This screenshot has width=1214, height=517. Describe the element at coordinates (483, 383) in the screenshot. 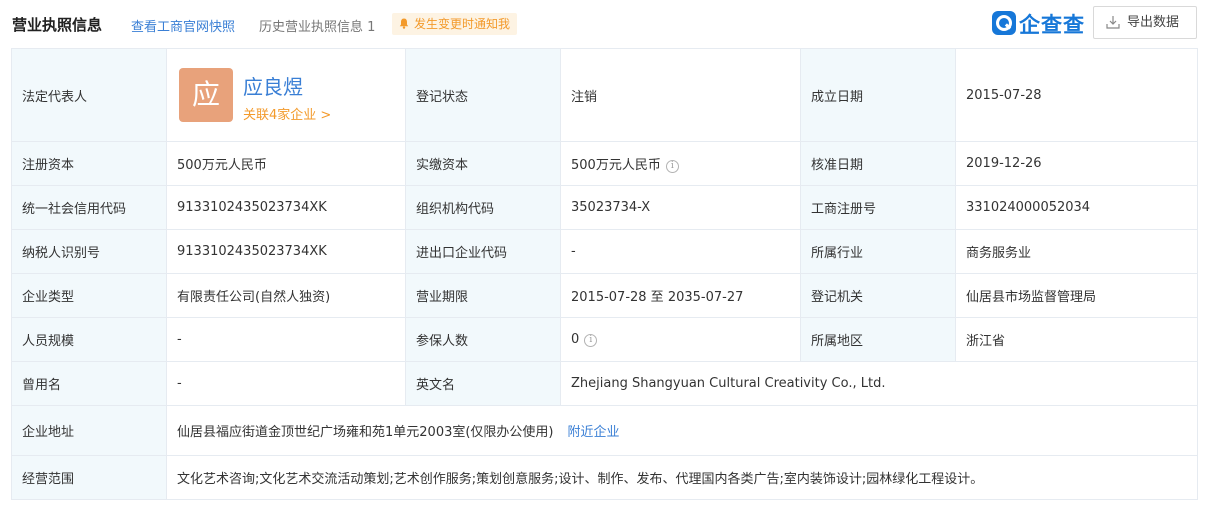

I see `english-name-label: 英文名` at that location.